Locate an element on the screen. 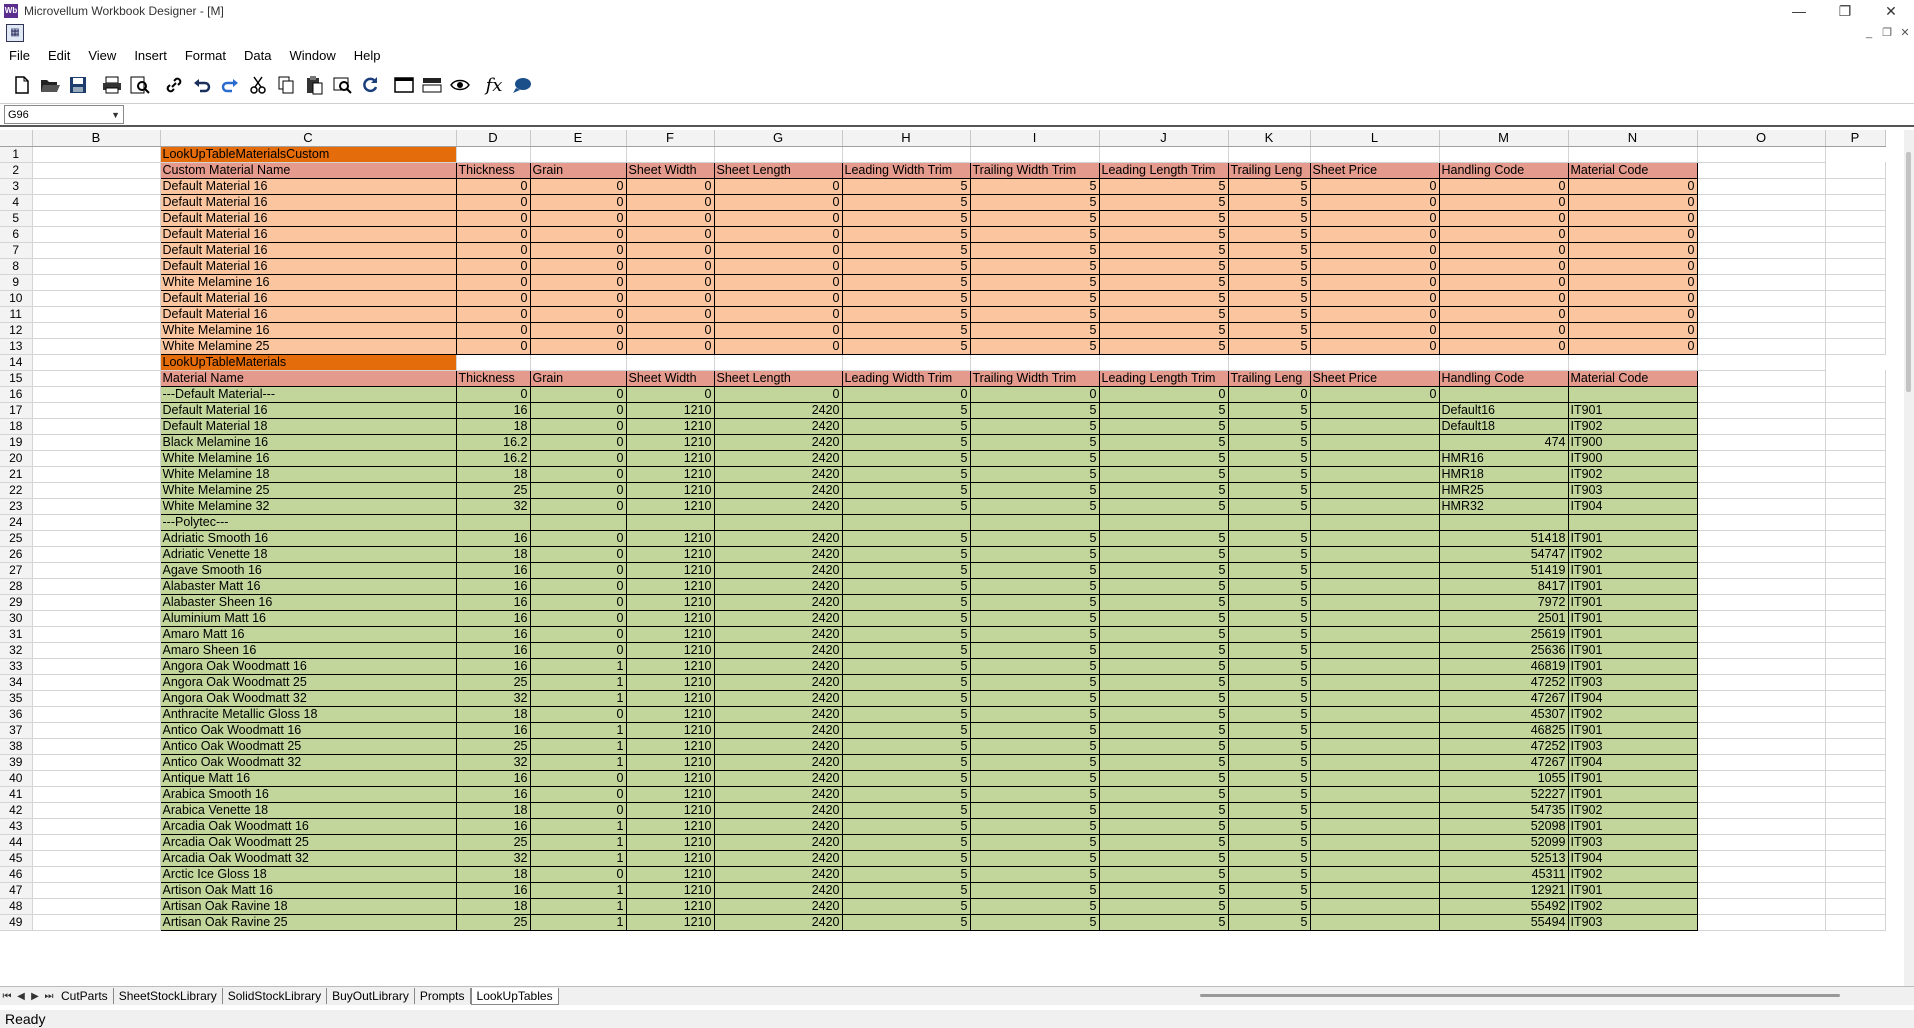  cell: 18 is located at coordinates (493, 906).